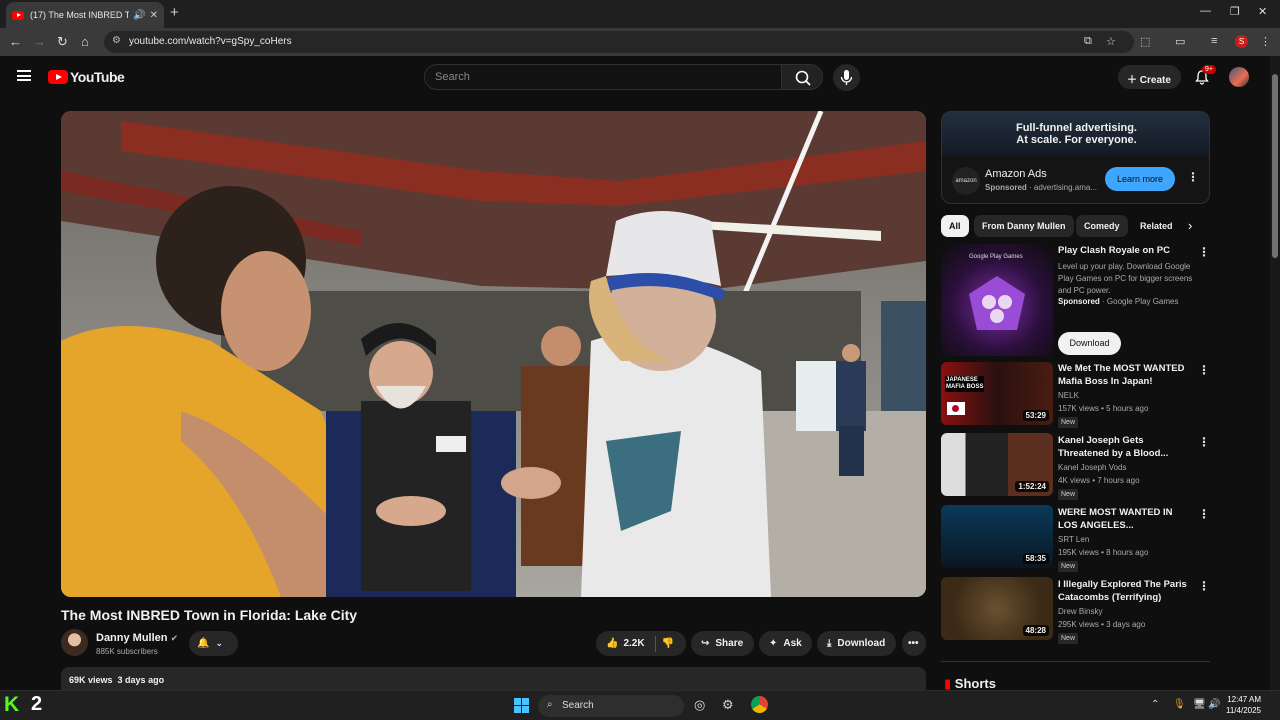 This screenshot has width=1280, height=720. Describe the element at coordinates (1155, 704) in the screenshot. I see `show-hidden-icons-icon: ⌃` at that location.